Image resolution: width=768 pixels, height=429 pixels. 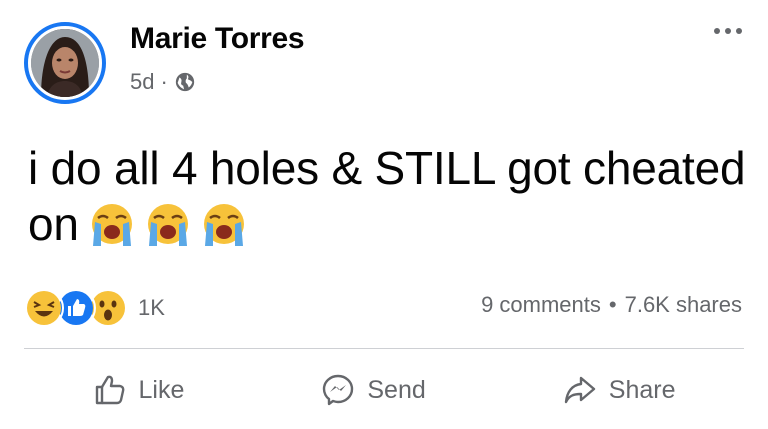 I want to click on avatar-face-icon, so click(x=65, y=63).